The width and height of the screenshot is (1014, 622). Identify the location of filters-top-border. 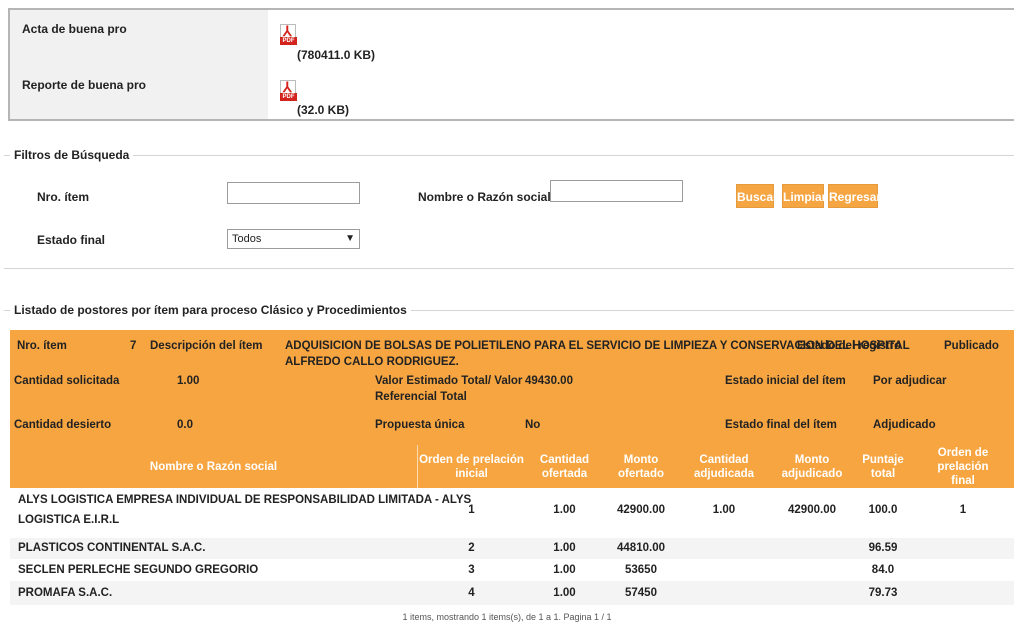
(509, 155).